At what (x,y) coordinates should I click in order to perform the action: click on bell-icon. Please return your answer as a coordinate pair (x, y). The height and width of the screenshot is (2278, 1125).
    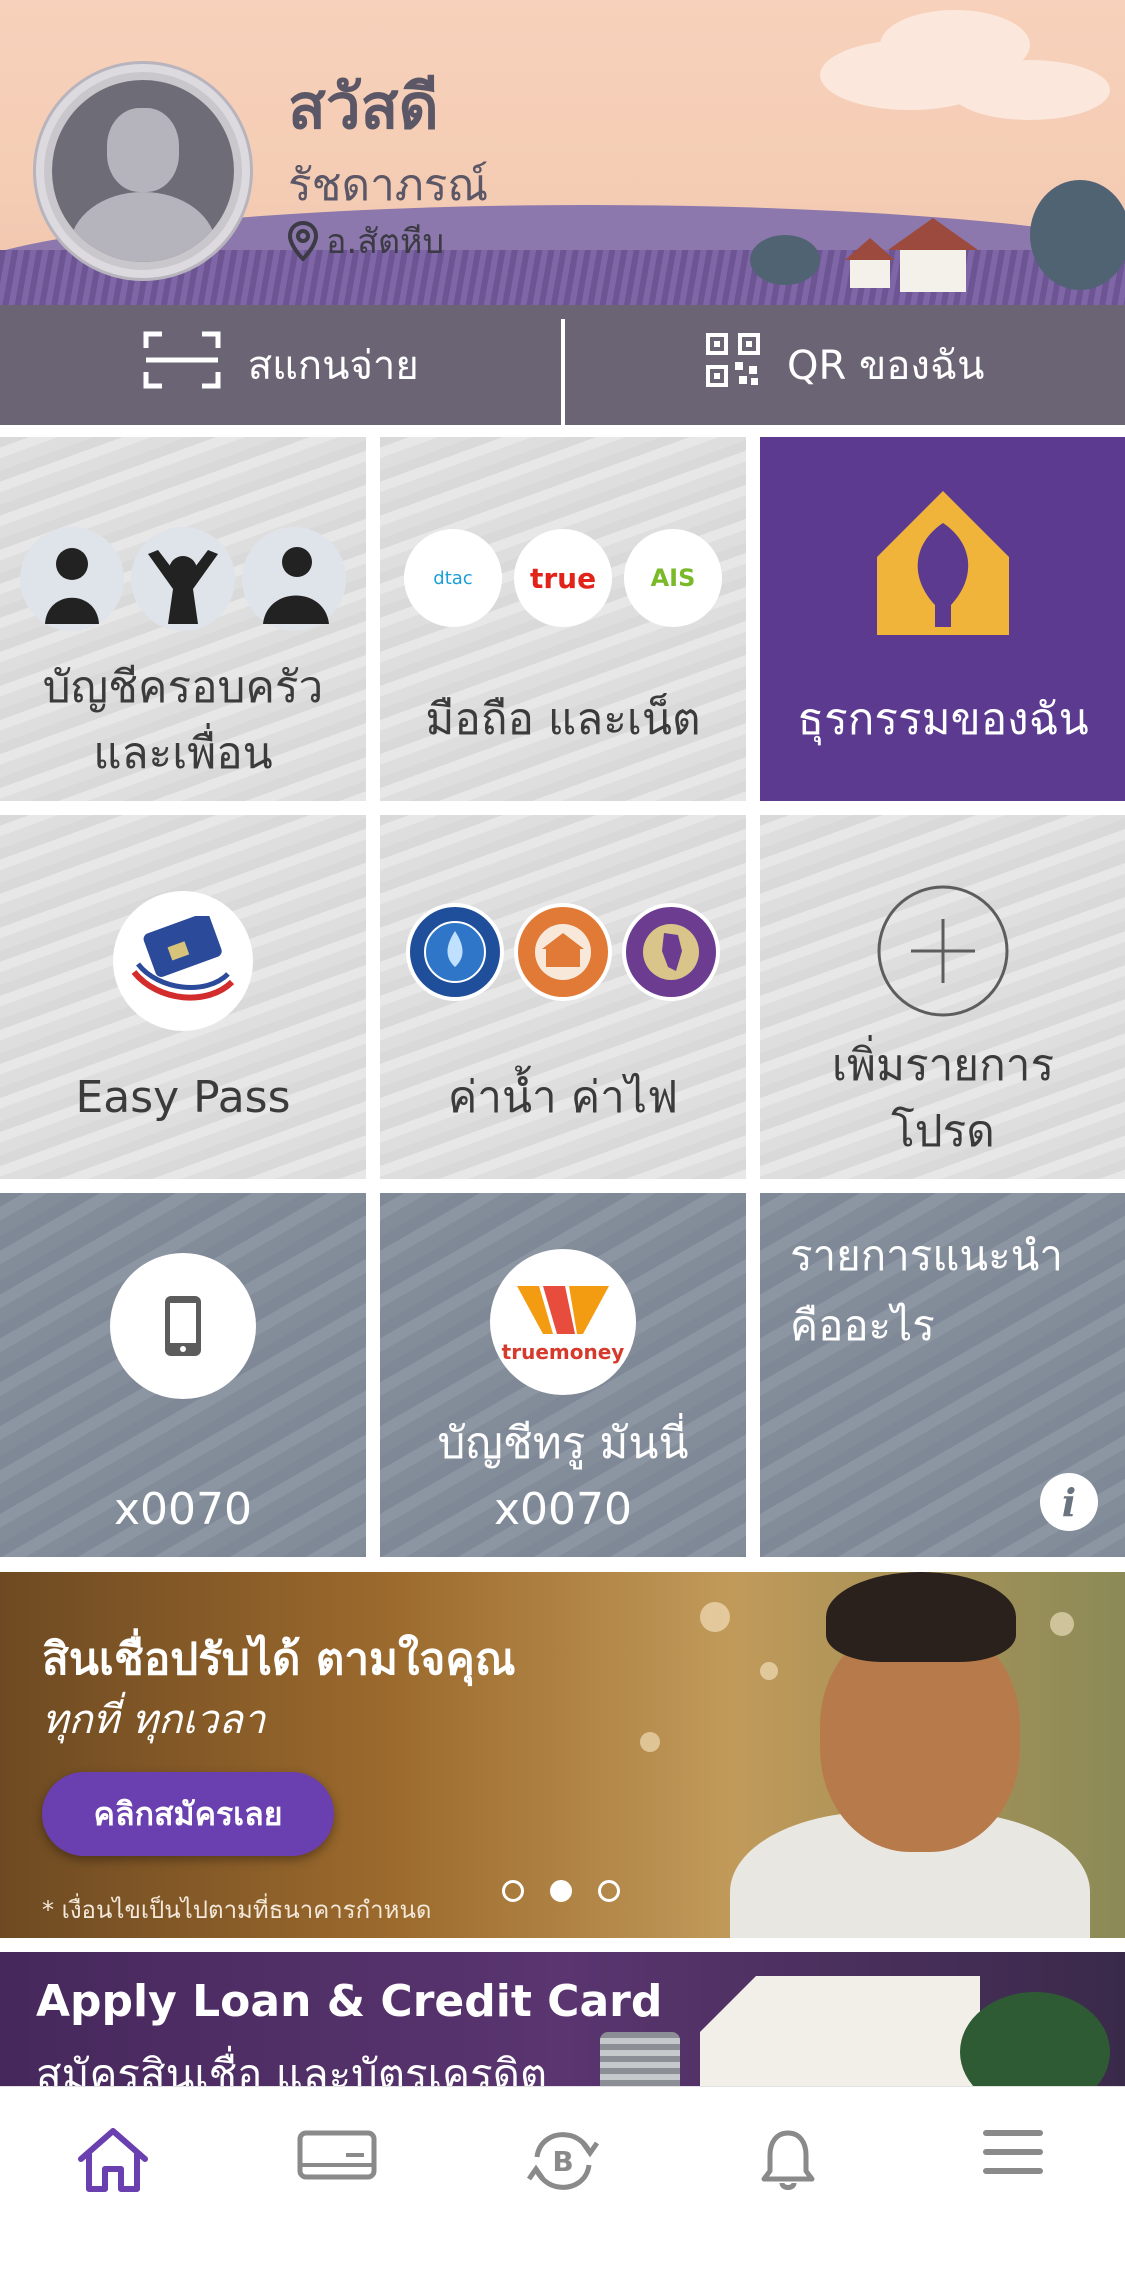
    Looking at the image, I should click on (788, 2162).